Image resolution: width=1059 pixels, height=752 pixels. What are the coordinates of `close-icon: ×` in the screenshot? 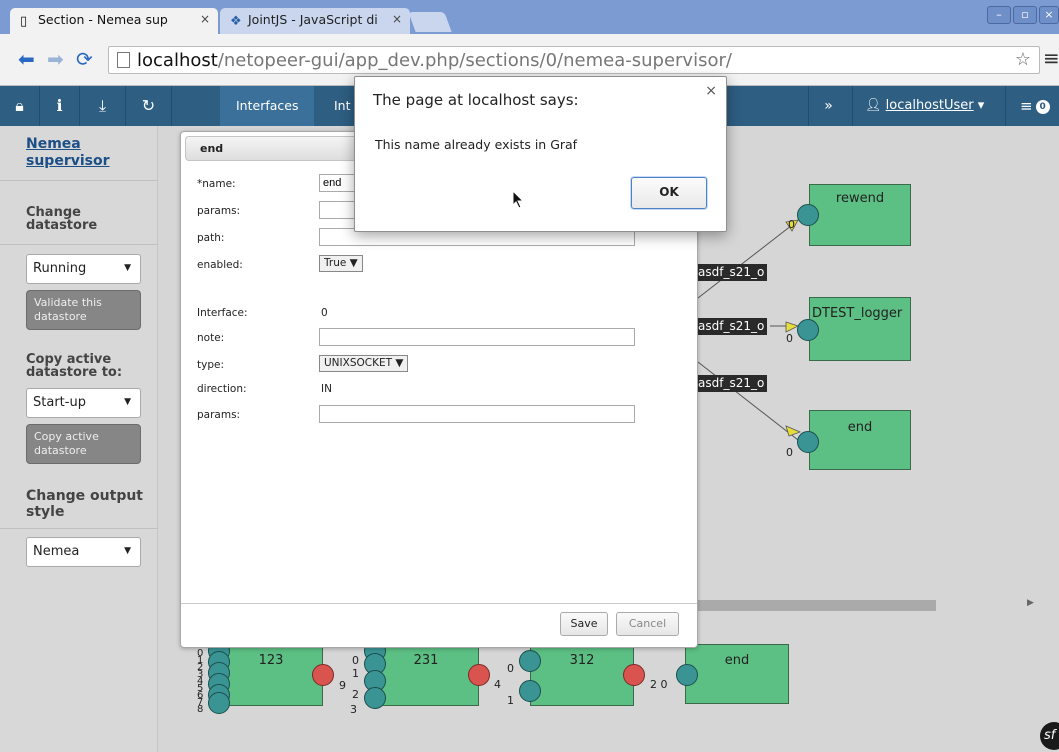 It's located at (711, 91).